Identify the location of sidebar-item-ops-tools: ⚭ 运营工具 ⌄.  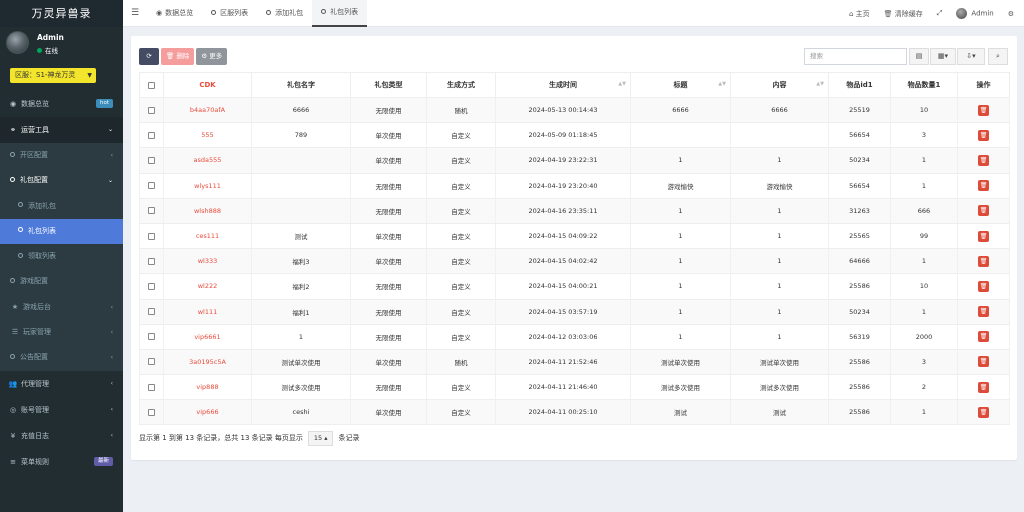
(61, 130).